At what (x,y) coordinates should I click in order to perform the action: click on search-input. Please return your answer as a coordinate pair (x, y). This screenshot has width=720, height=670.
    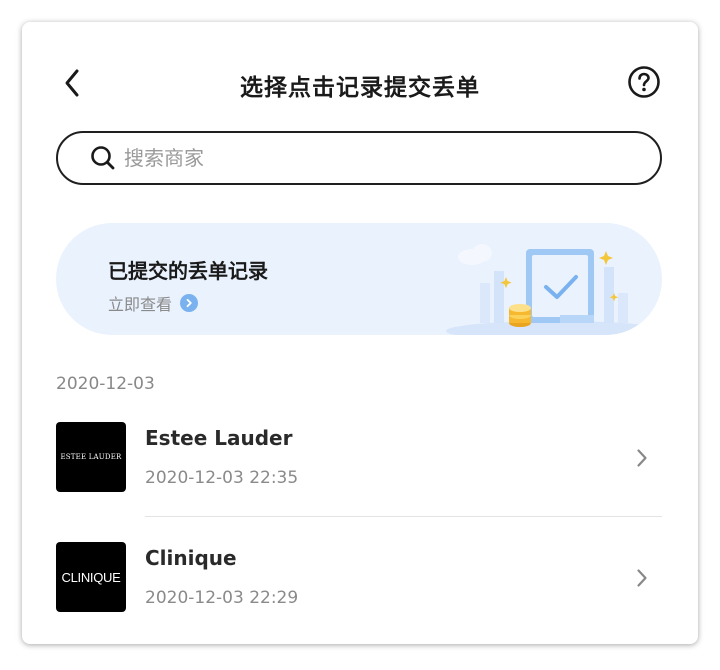
    Looking at the image, I should click on (364, 158).